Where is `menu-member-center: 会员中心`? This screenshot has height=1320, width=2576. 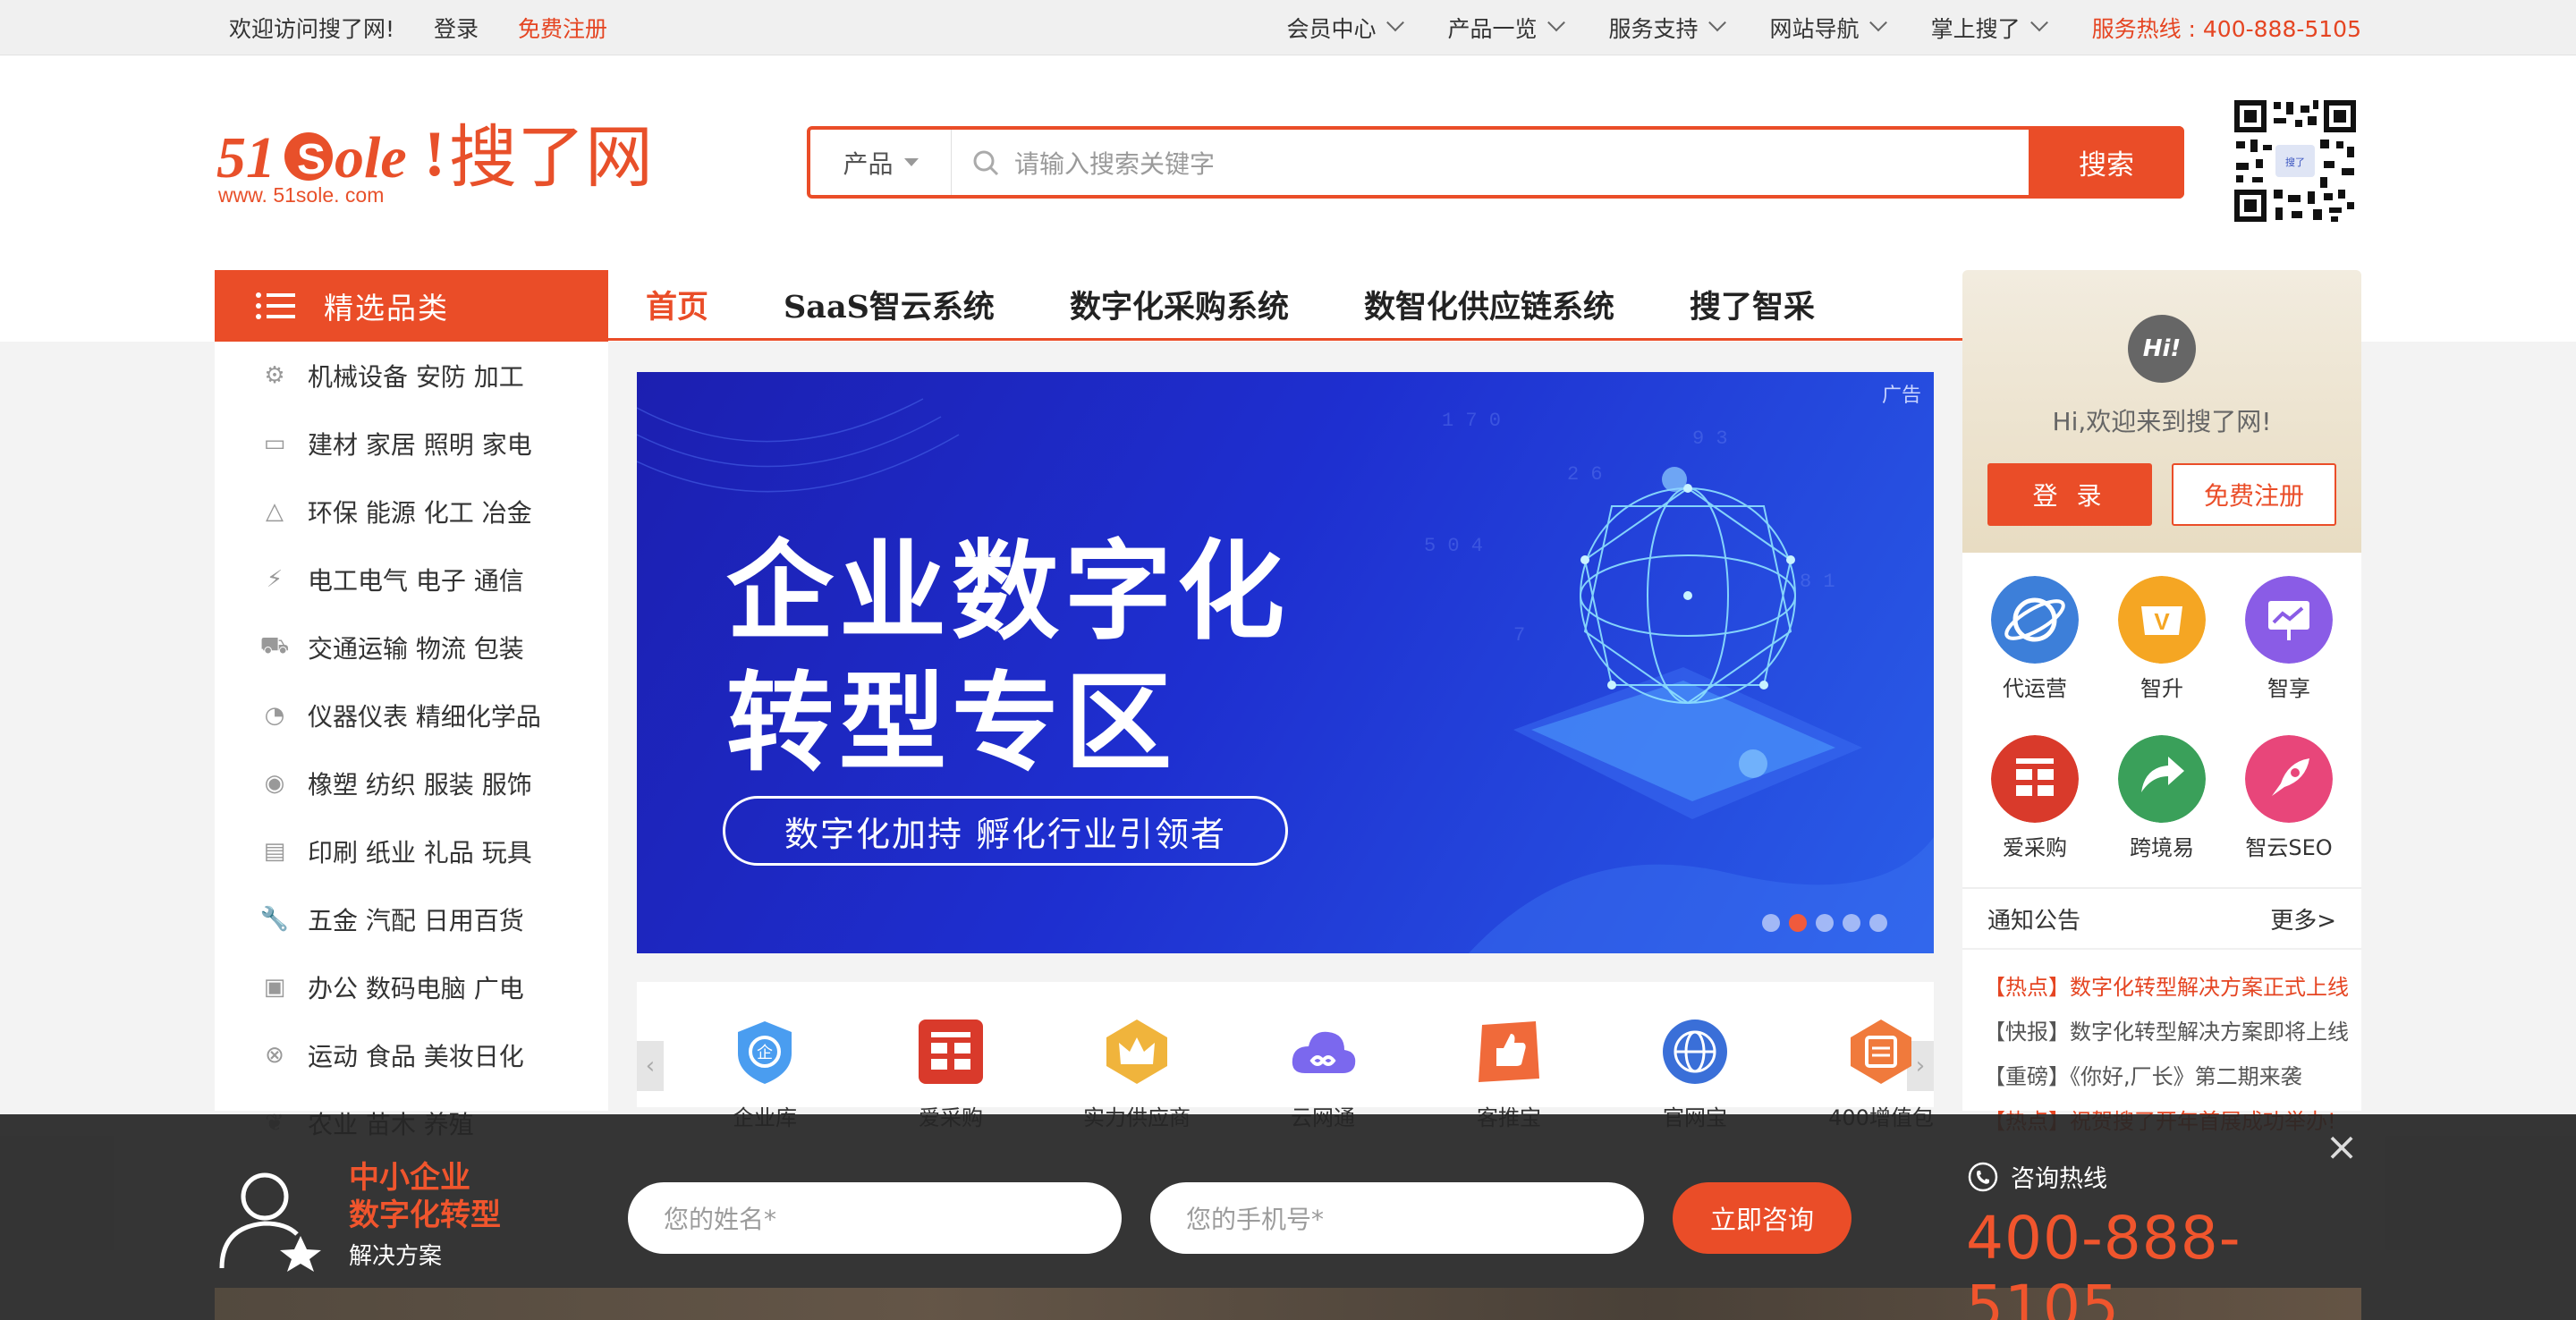 menu-member-center: 会员中心 is located at coordinates (1345, 28).